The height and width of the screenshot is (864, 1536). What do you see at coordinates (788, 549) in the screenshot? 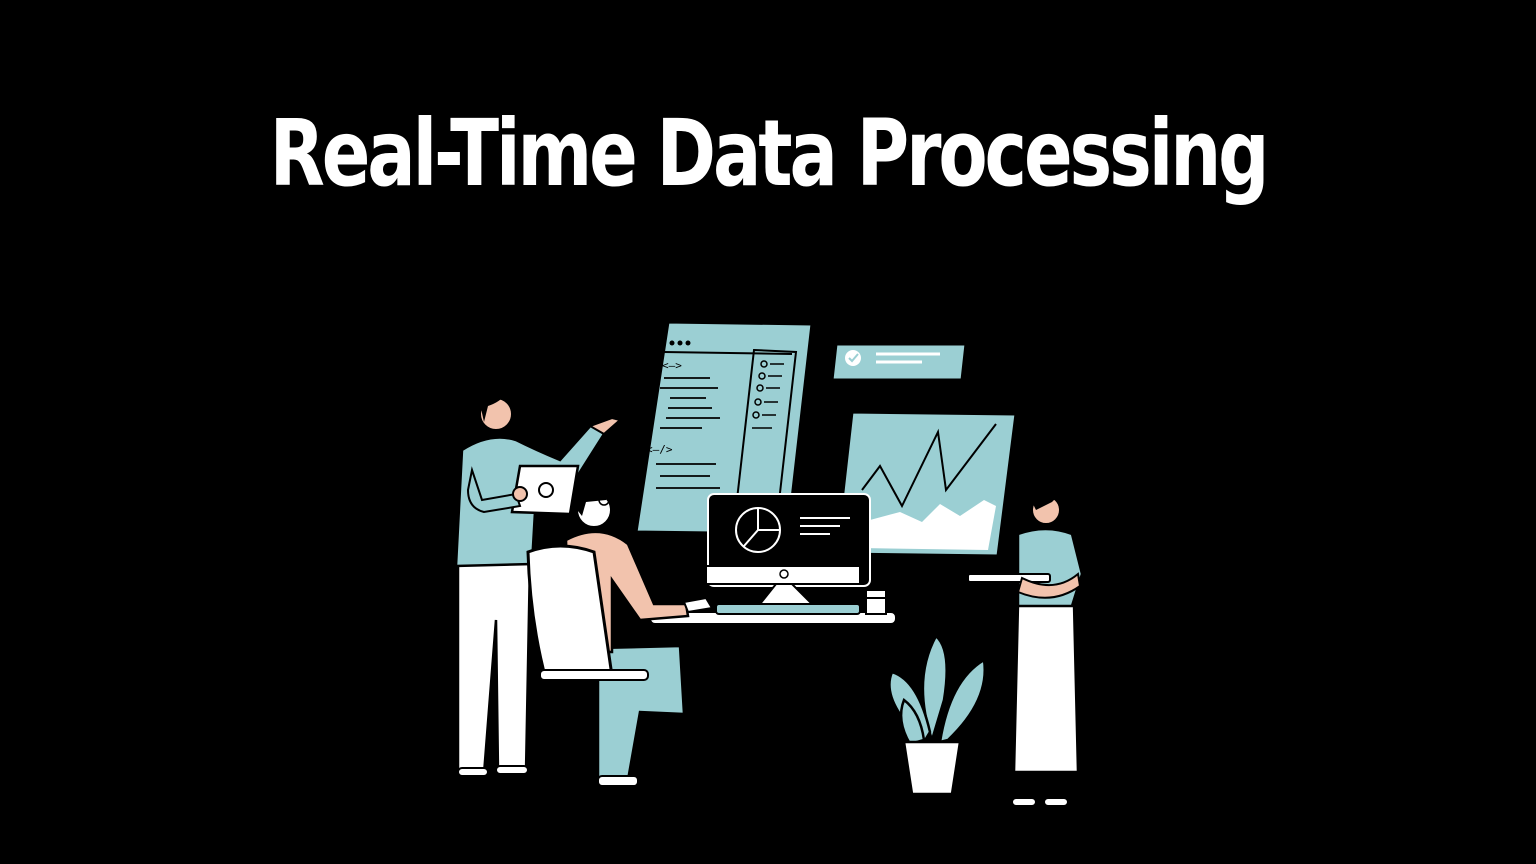
I see `pie-chart-icon` at bounding box center [788, 549].